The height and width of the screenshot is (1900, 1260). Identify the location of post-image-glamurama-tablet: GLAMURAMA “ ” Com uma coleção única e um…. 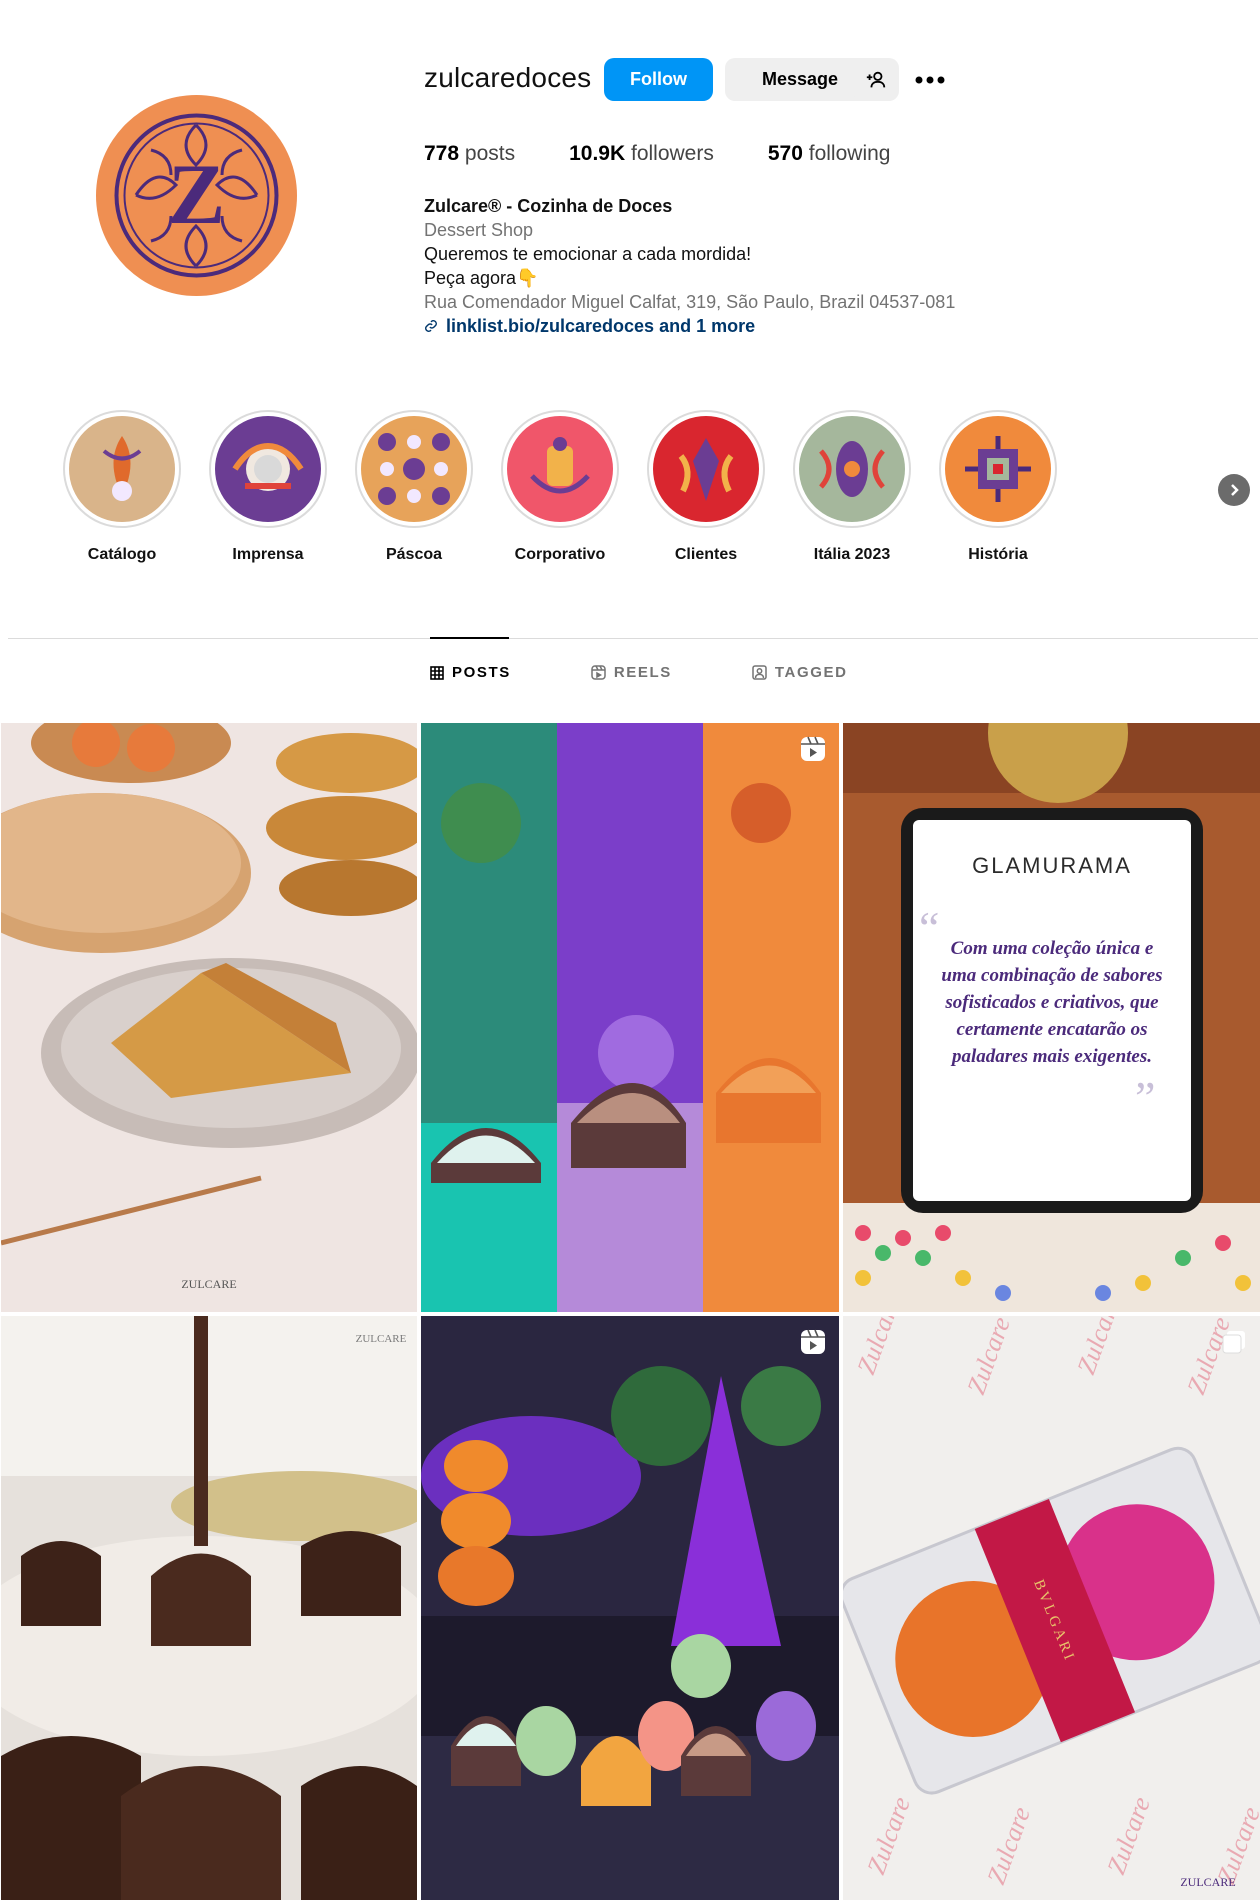
(1051, 1017).